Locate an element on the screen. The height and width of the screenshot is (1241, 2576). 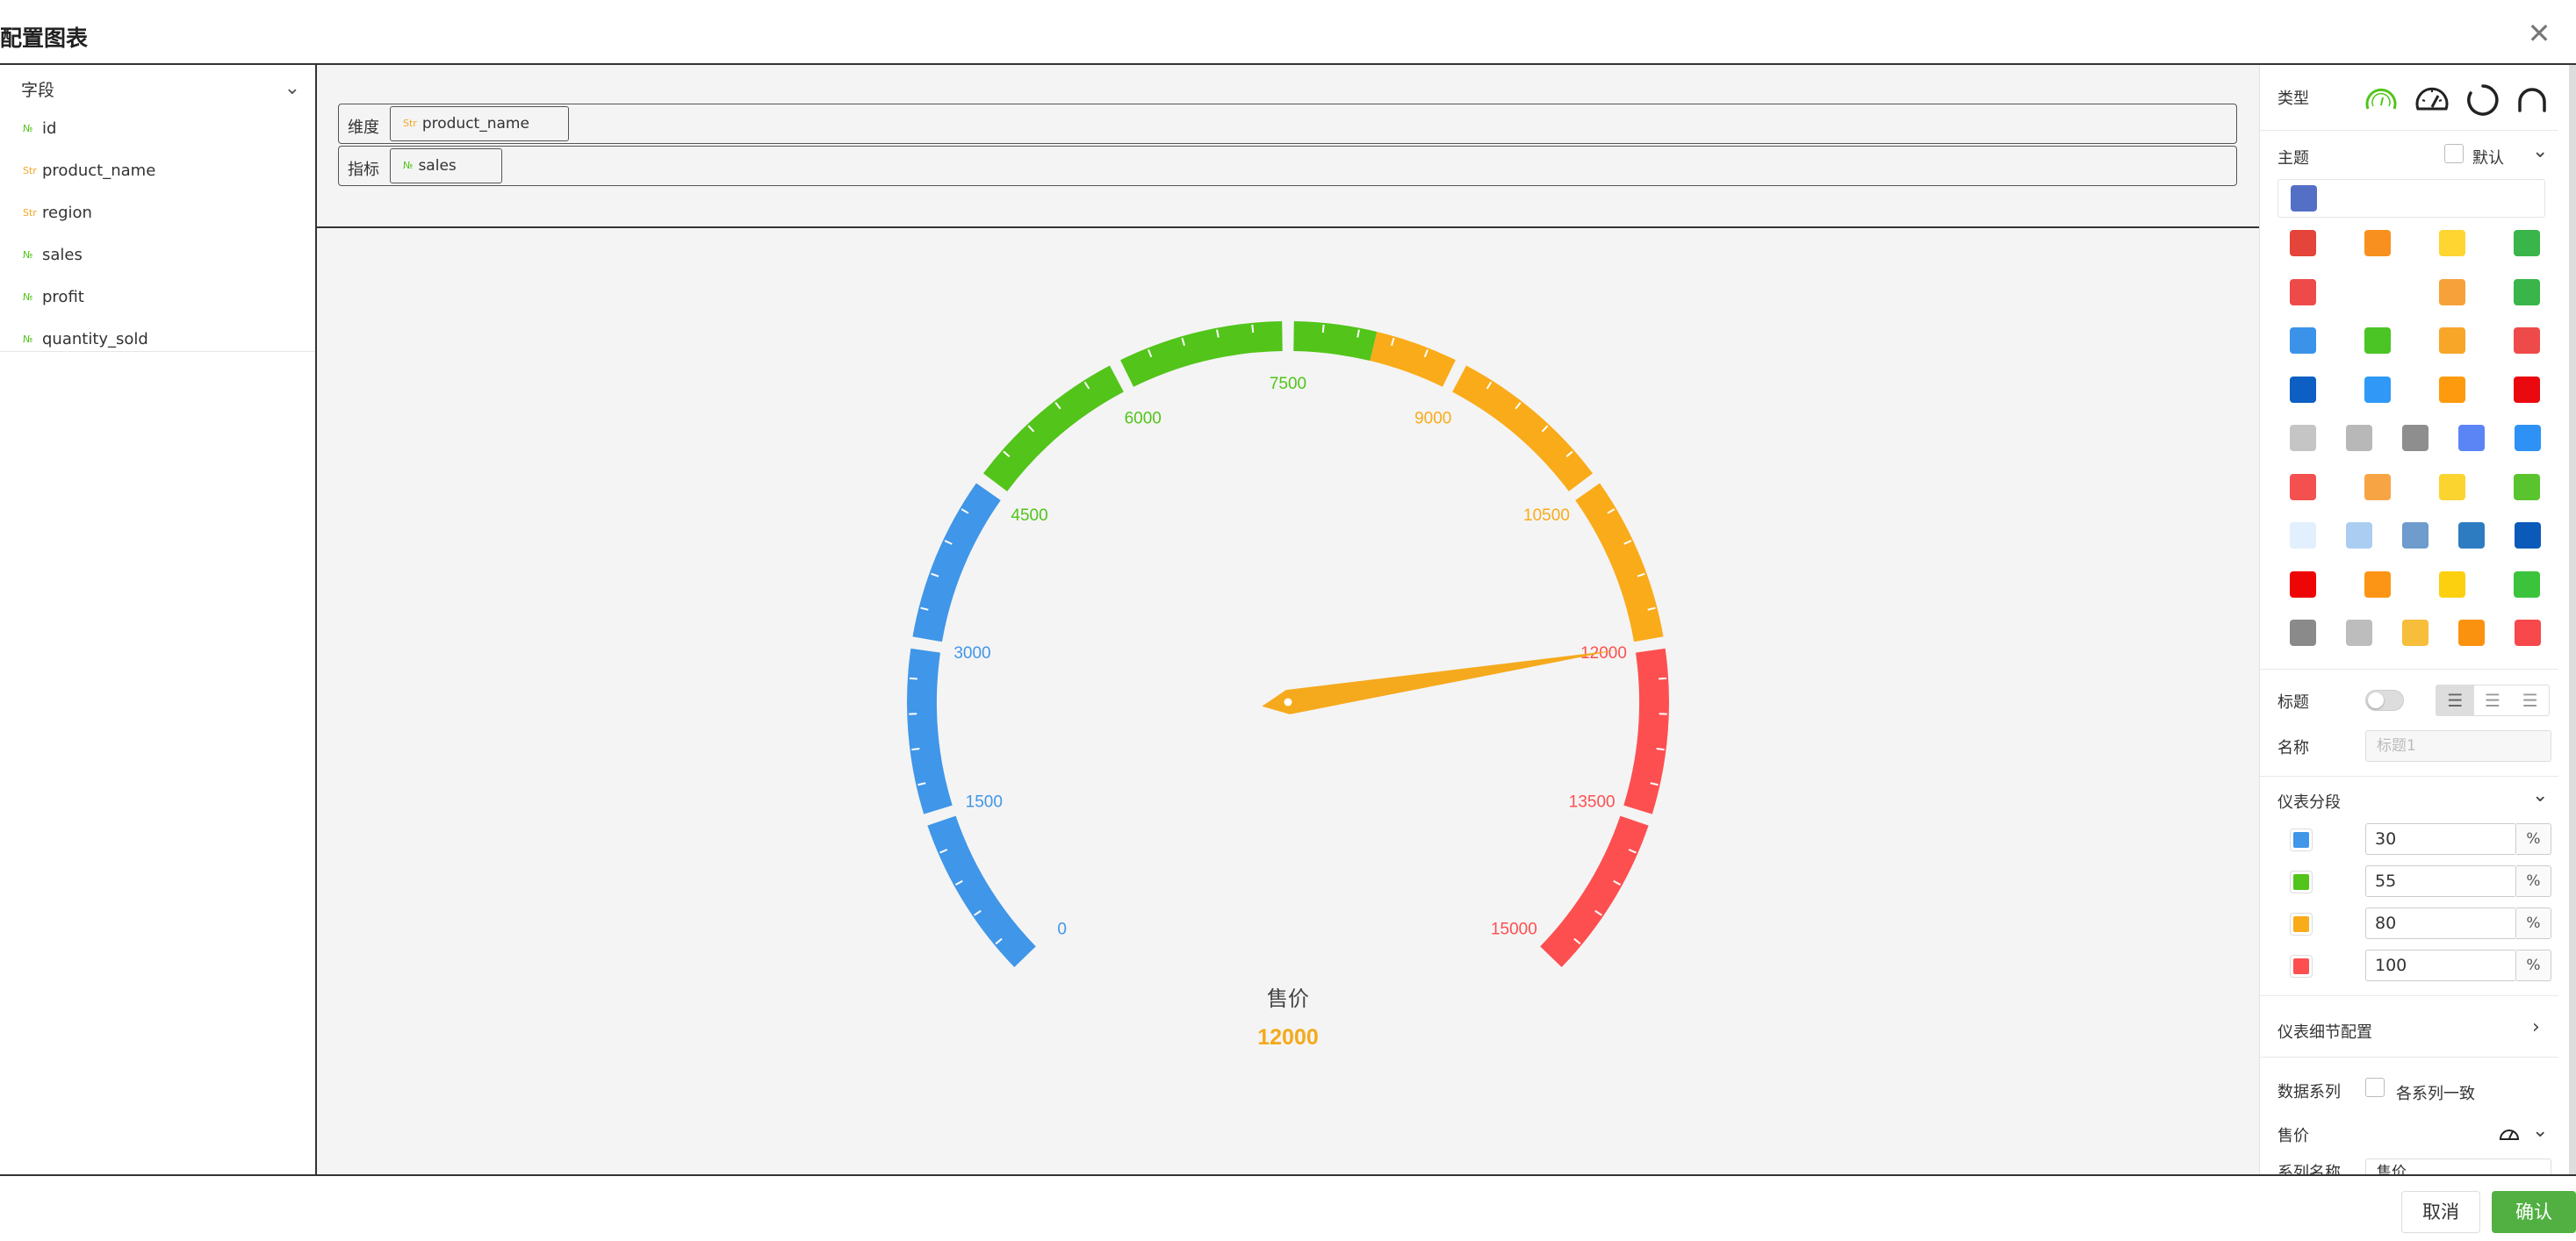
field-item-sales: № sales is located at coordinates (53, 259).